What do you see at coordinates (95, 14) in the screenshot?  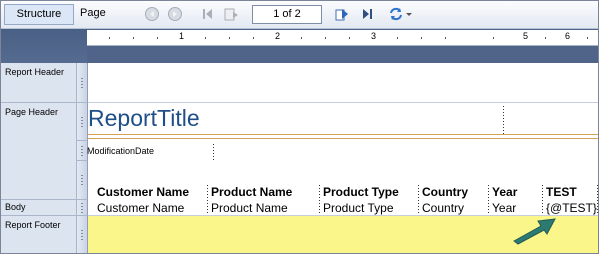 I see `page-tab: Page` at bounding box center [95, 14].